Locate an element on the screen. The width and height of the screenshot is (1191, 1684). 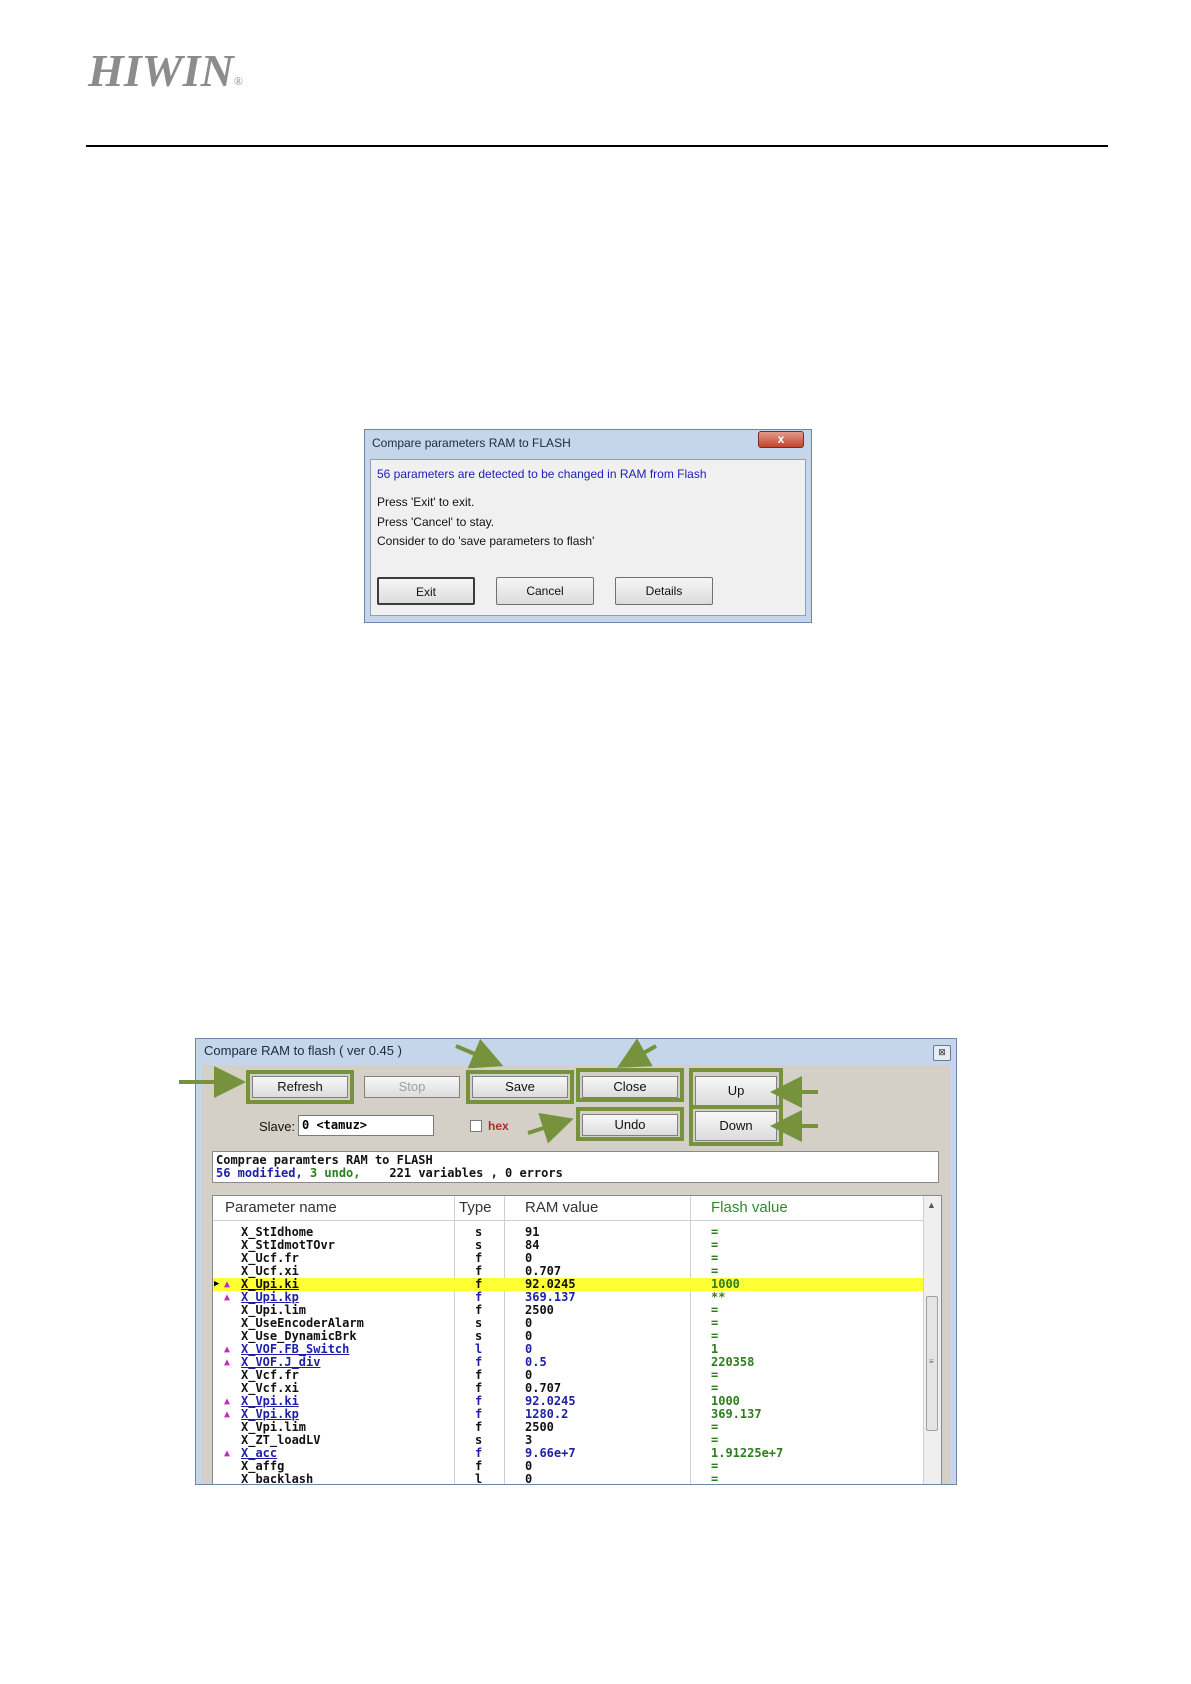
arrow-undo is located at coordinates (550, 1128).